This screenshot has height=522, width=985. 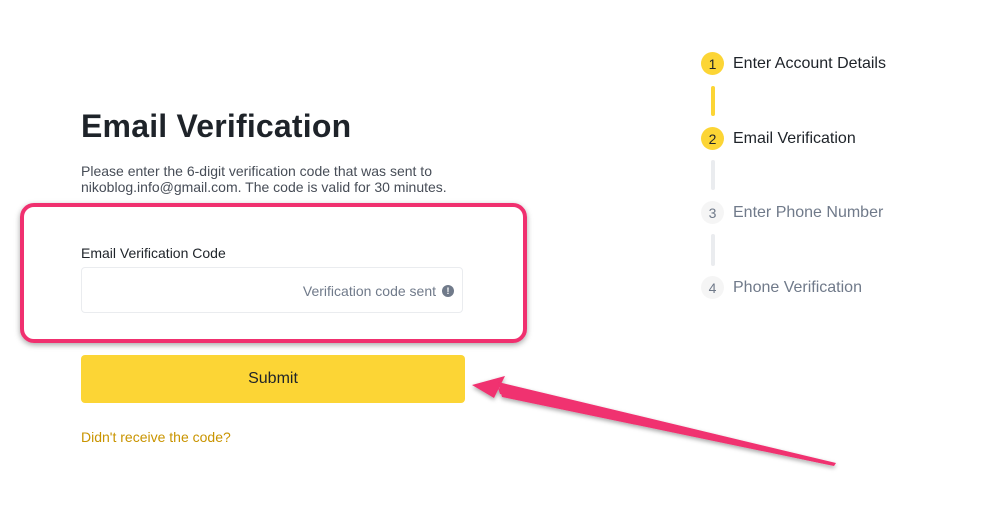 What do you see at coordinates (808, 212) in the screenshot?
I see `step-3-label: Enter Phone Number` at bounding box center [808, 212].